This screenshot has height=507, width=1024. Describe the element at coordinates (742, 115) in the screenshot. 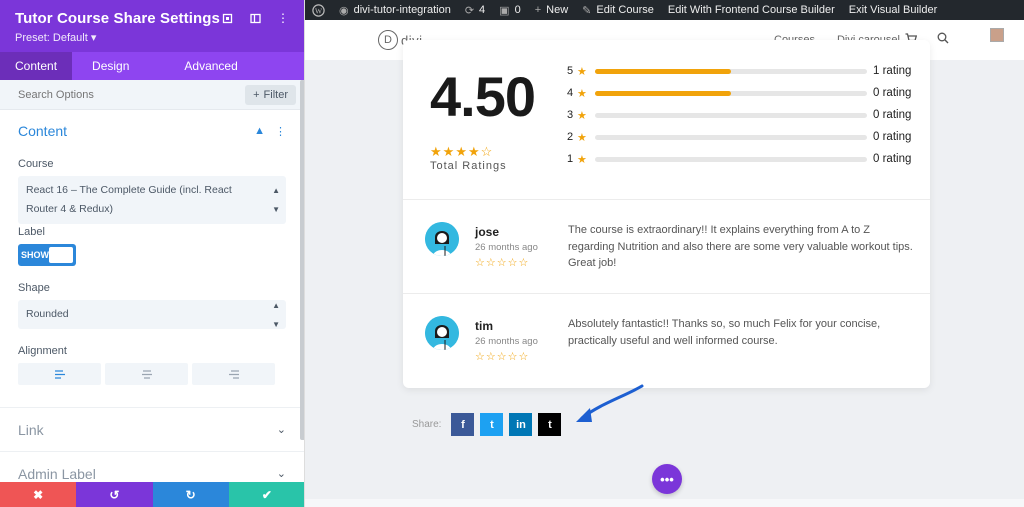

I see `rating-bar-row: 3 ★ 0 rating` at that location.